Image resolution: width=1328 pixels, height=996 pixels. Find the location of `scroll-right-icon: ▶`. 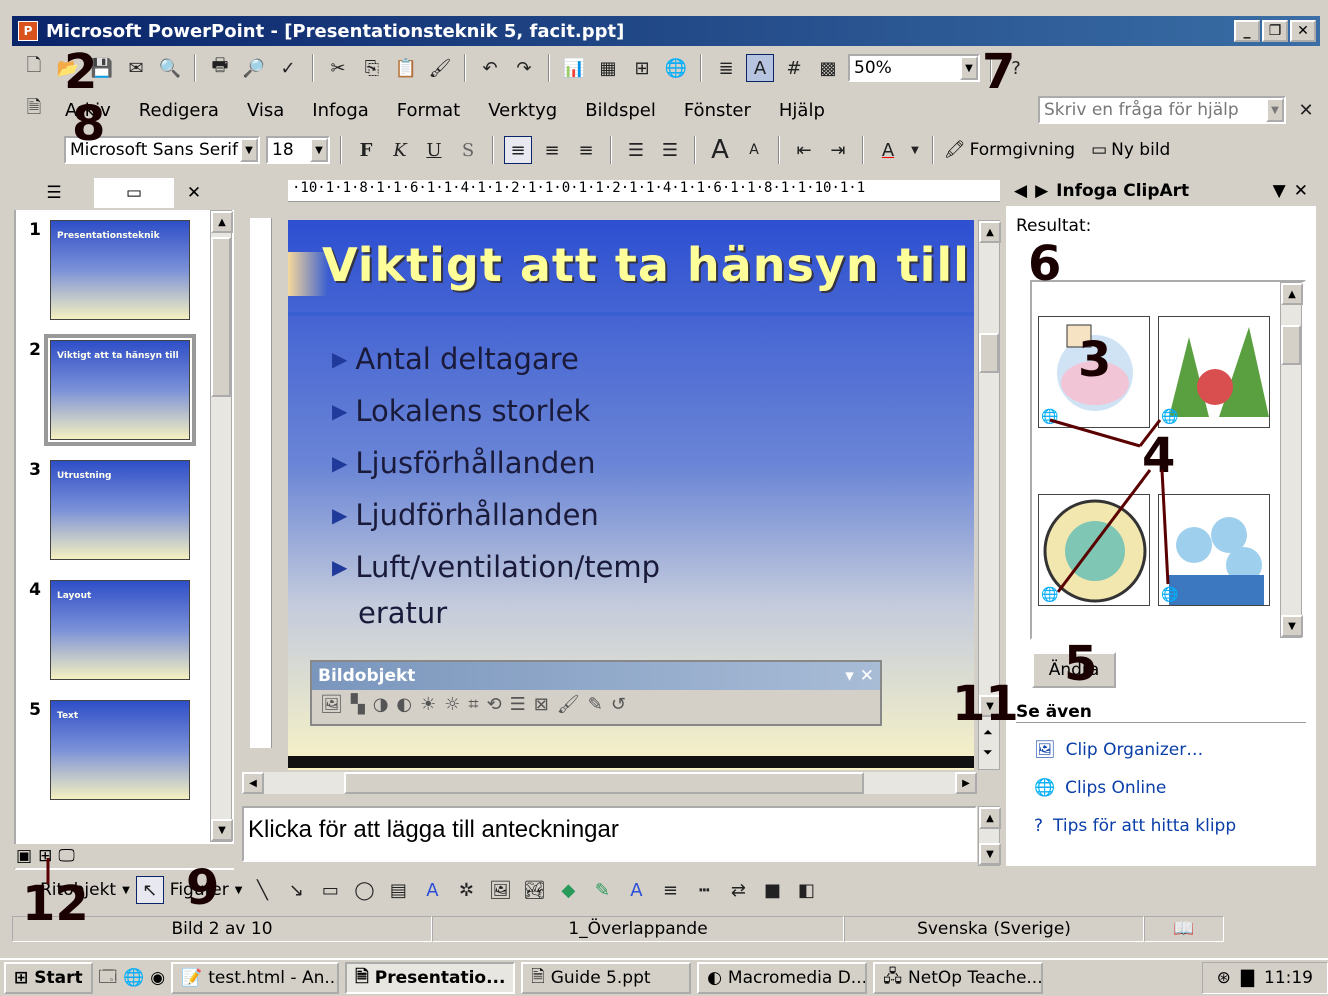

scroll-right-icon: ▶ is located at coordinates (966, 783).